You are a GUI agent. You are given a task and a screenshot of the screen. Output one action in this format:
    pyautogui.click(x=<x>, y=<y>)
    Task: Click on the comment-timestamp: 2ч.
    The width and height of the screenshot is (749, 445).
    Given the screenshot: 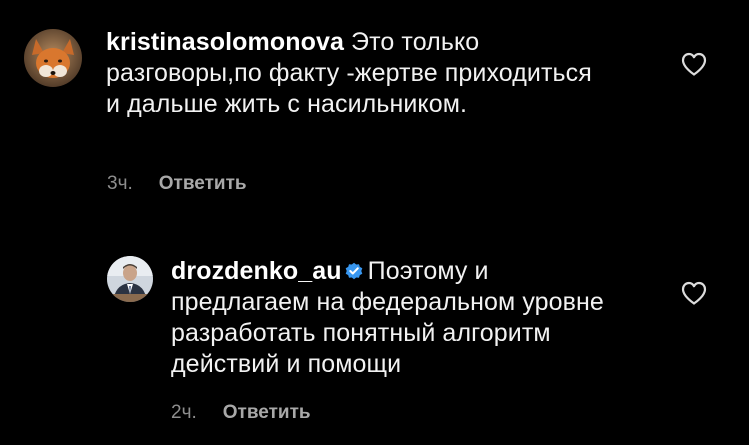 What is the action you would take?
    pyautogui.click(x=184, y=413)
    